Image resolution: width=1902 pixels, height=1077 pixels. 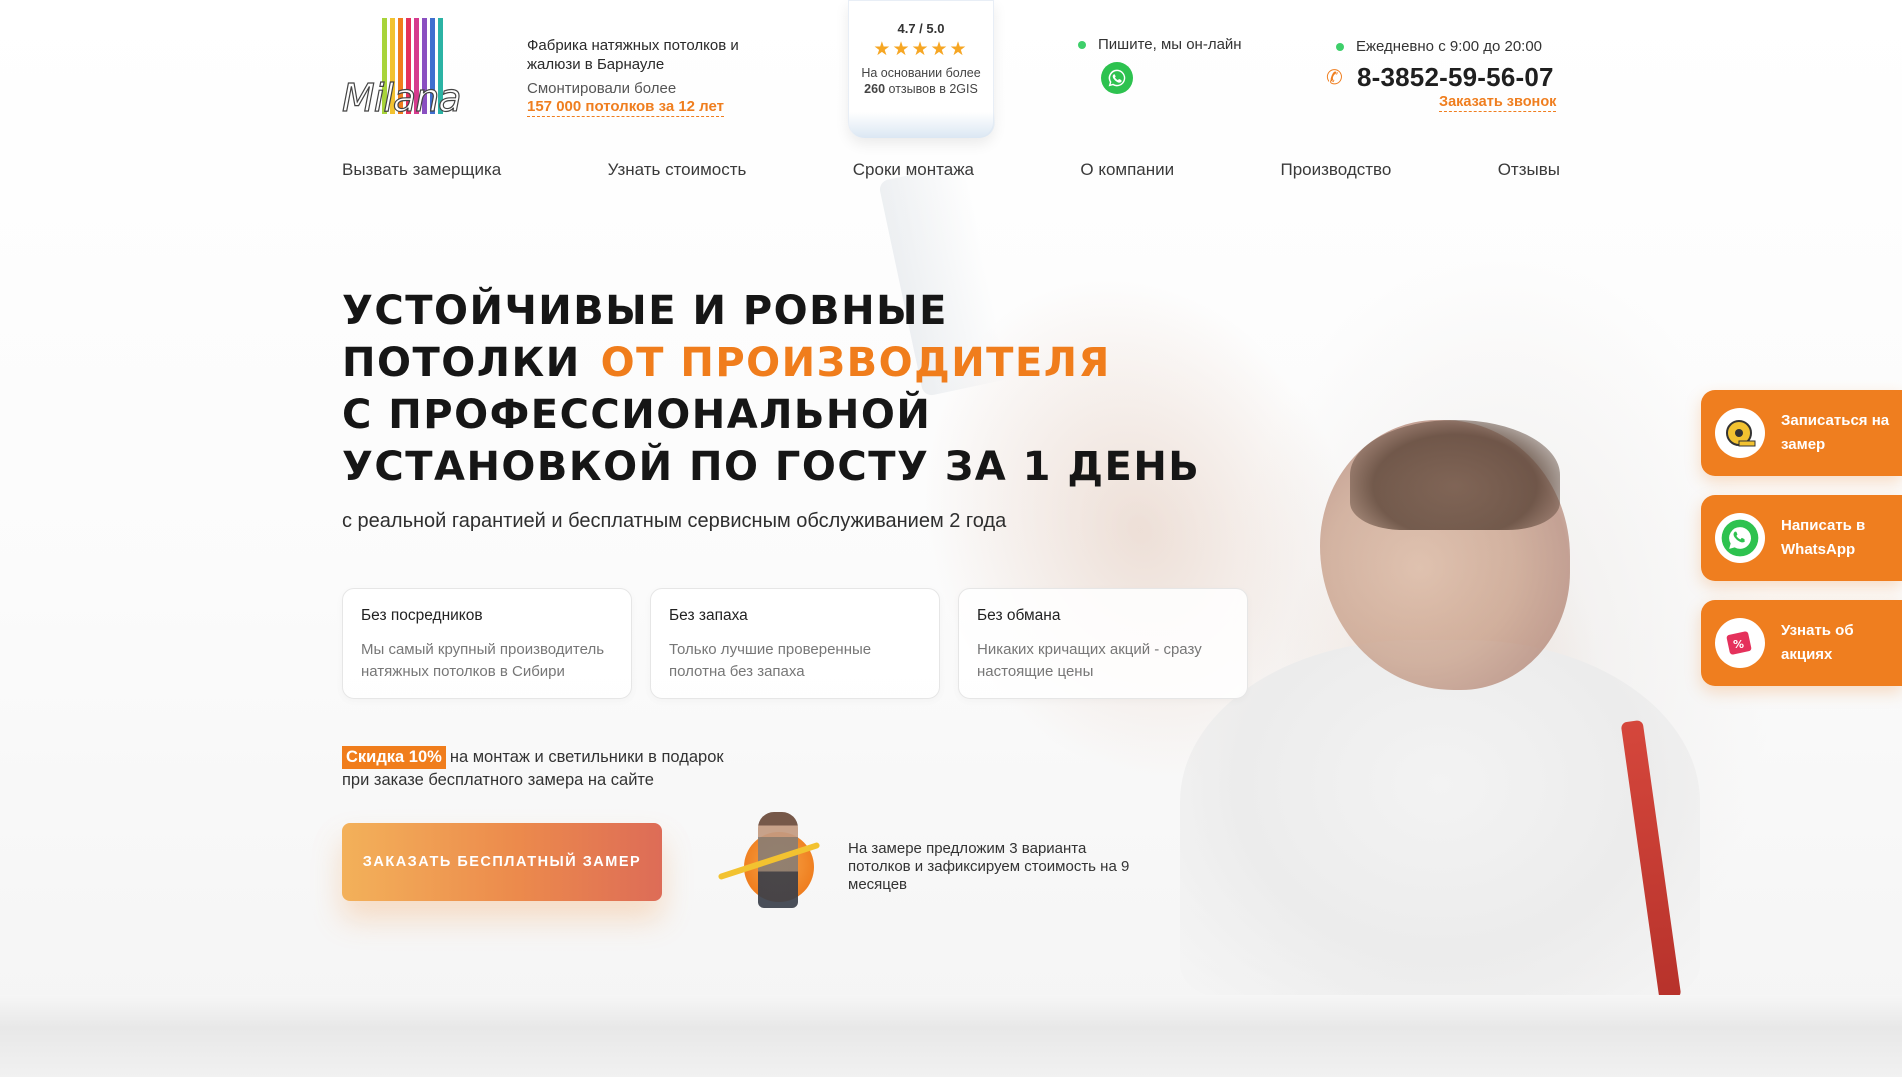 I want to click on logo: Milana, so click(x=411, y=69).